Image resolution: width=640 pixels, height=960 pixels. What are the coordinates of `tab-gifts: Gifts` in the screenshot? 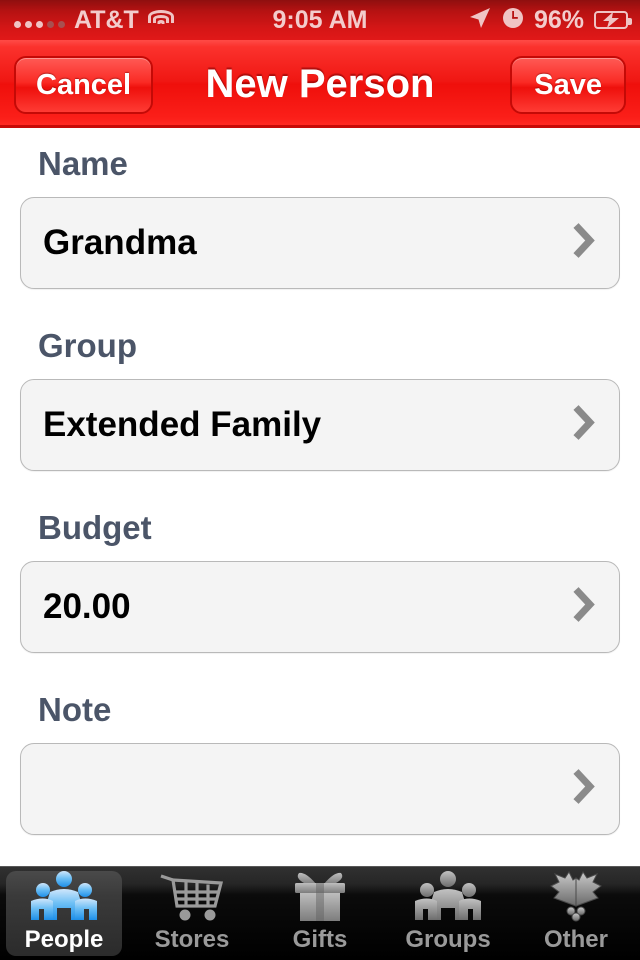 It's located at (320, 913).